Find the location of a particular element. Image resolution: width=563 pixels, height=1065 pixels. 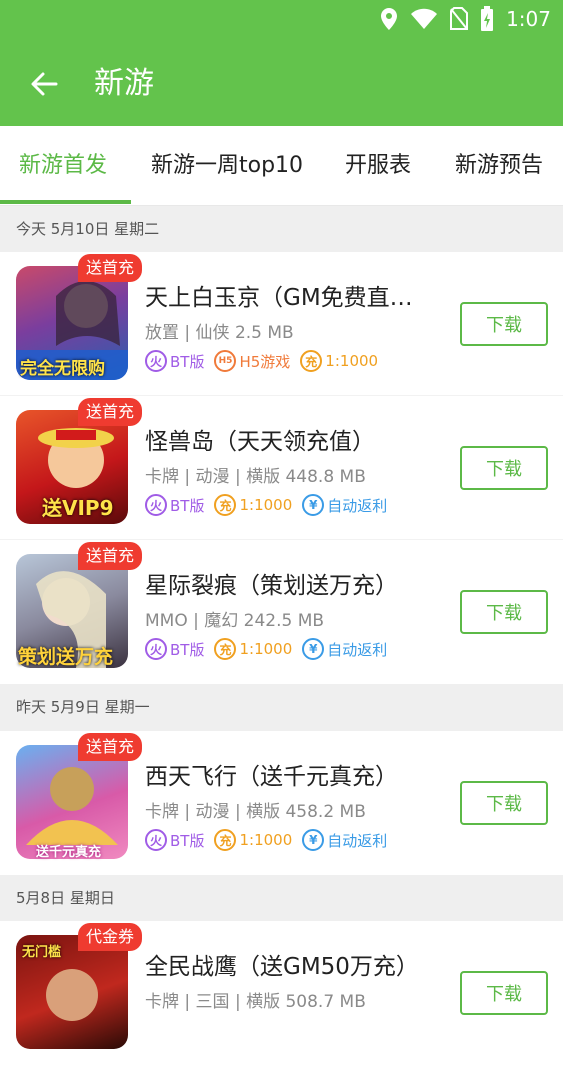

wifi-icon is located at coordinates (424, 18).